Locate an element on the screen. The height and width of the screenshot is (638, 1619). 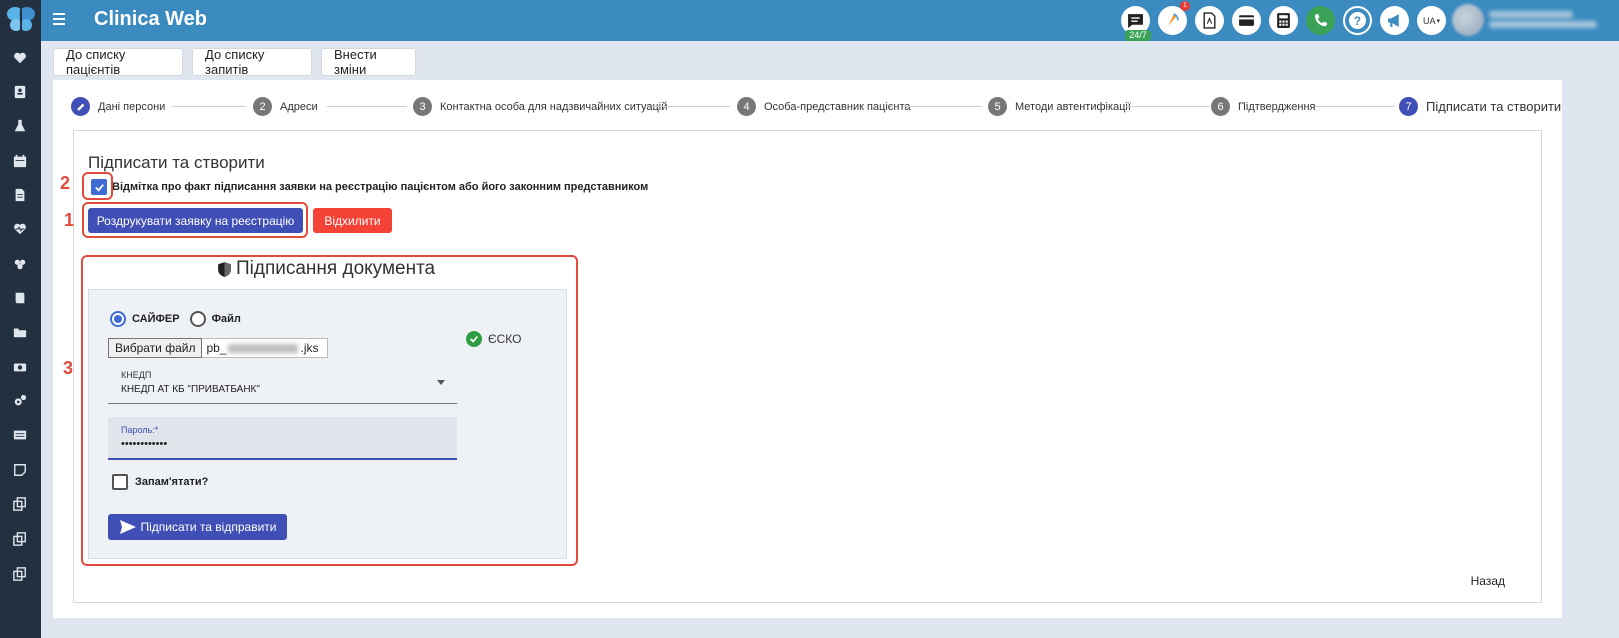
step-label: Підтвердження is located at coordinates (1277, 106).